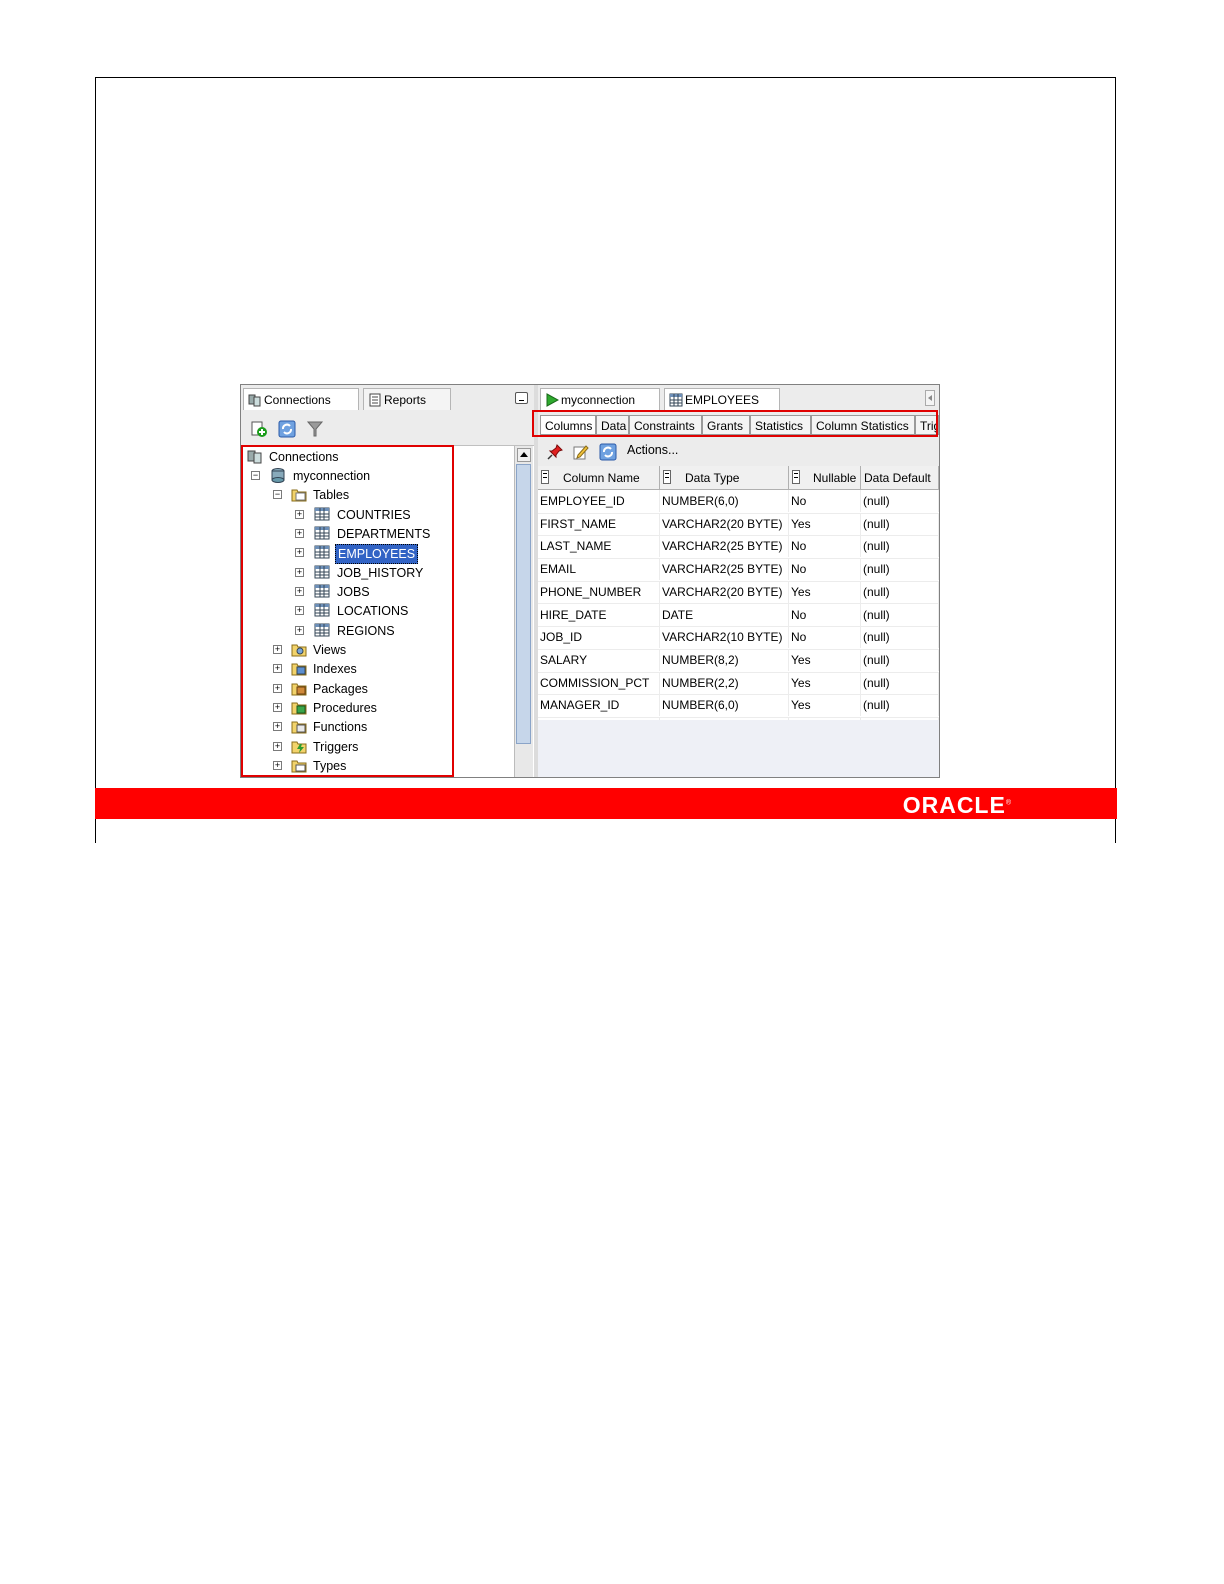 The width and height of the screenshot is (1224, 1584). Describe the element at coordinates (524, 455) in the screenshot. I see `scroll-up-icon` at that location.